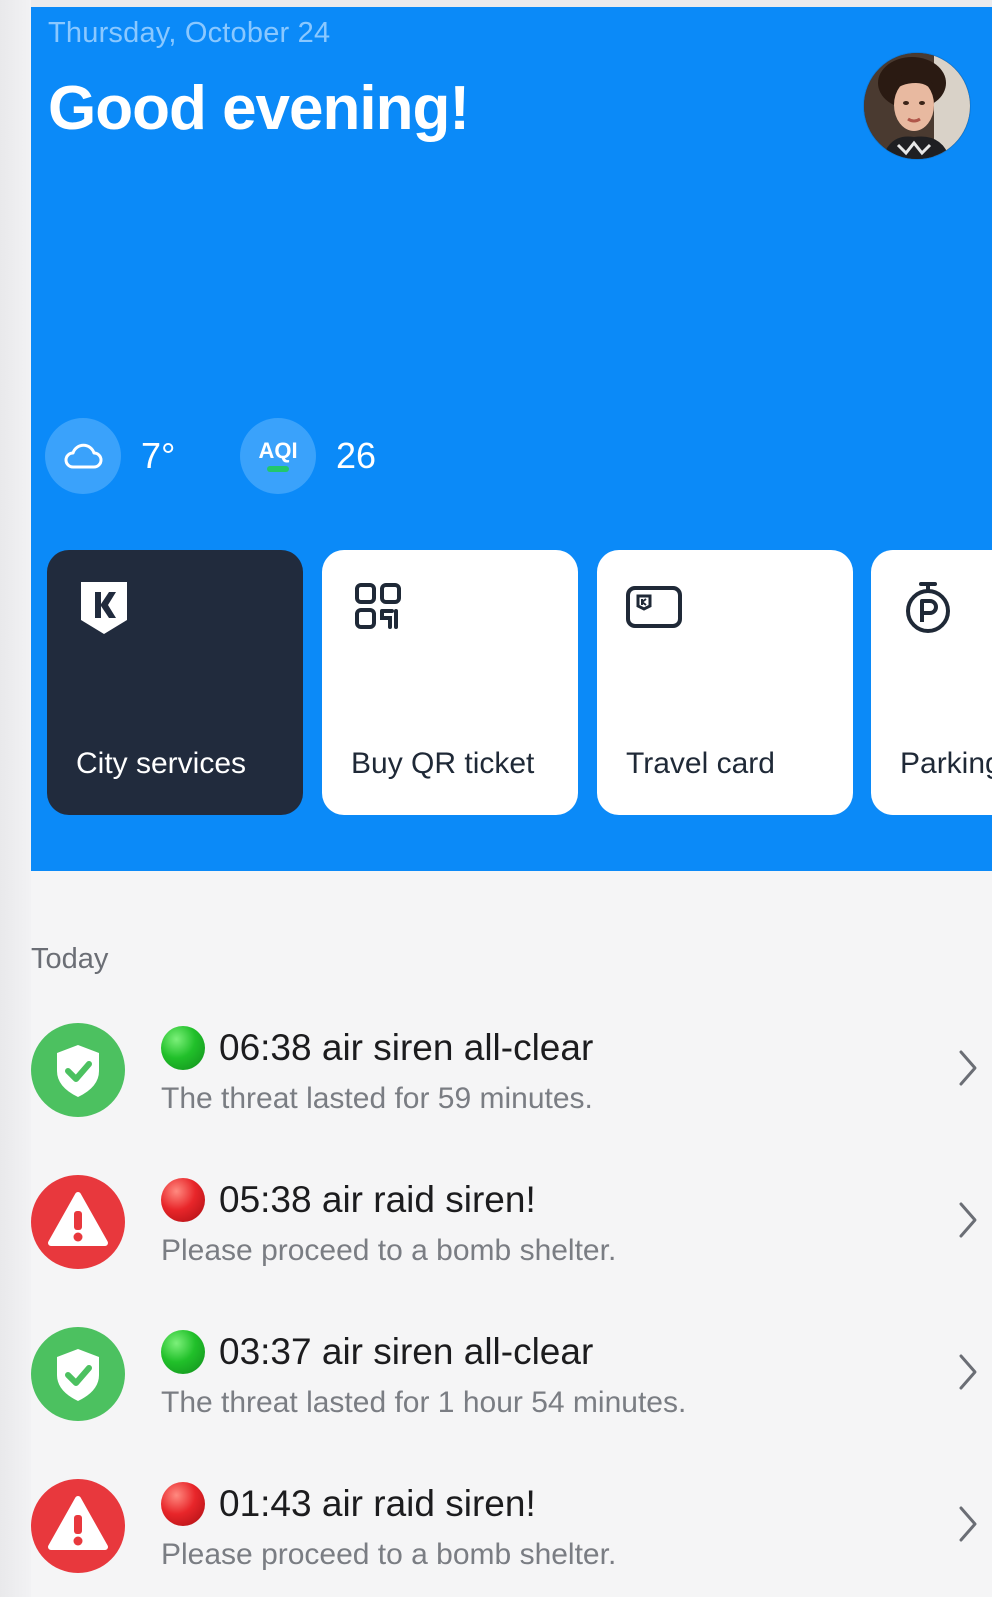 The width and height of the screenshot is (992, 1597). Describe the element at coordinates (406, 1047) in the screenshot. I see `notification-title-text: 06:38 air siren all-clear` at that location.